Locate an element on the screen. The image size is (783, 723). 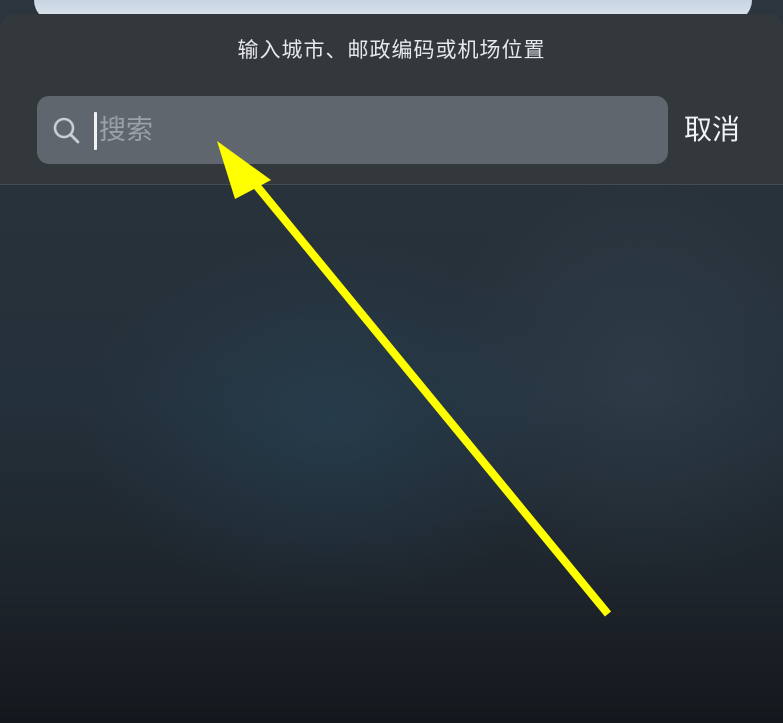
text-cursor is located at coordinates (95, 131).